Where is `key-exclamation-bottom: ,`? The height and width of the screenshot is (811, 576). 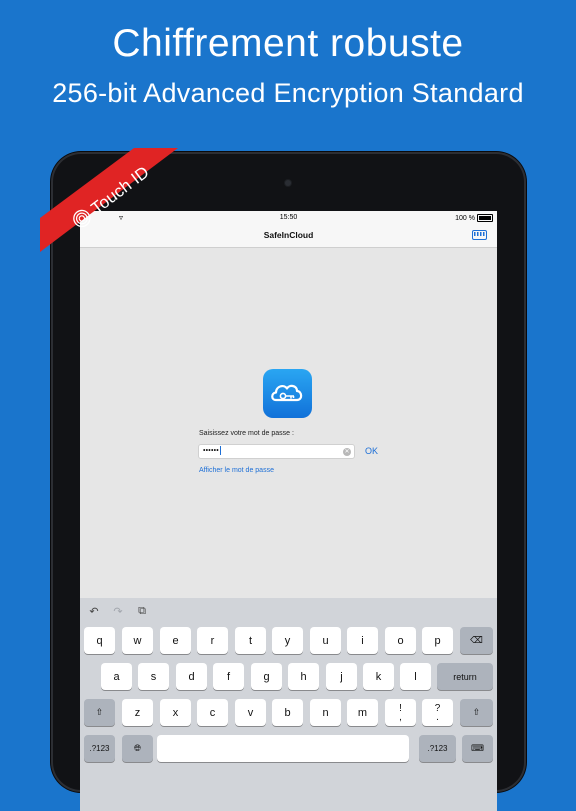 key-exclamation-bottom: , is located at coordinates (400, 717).